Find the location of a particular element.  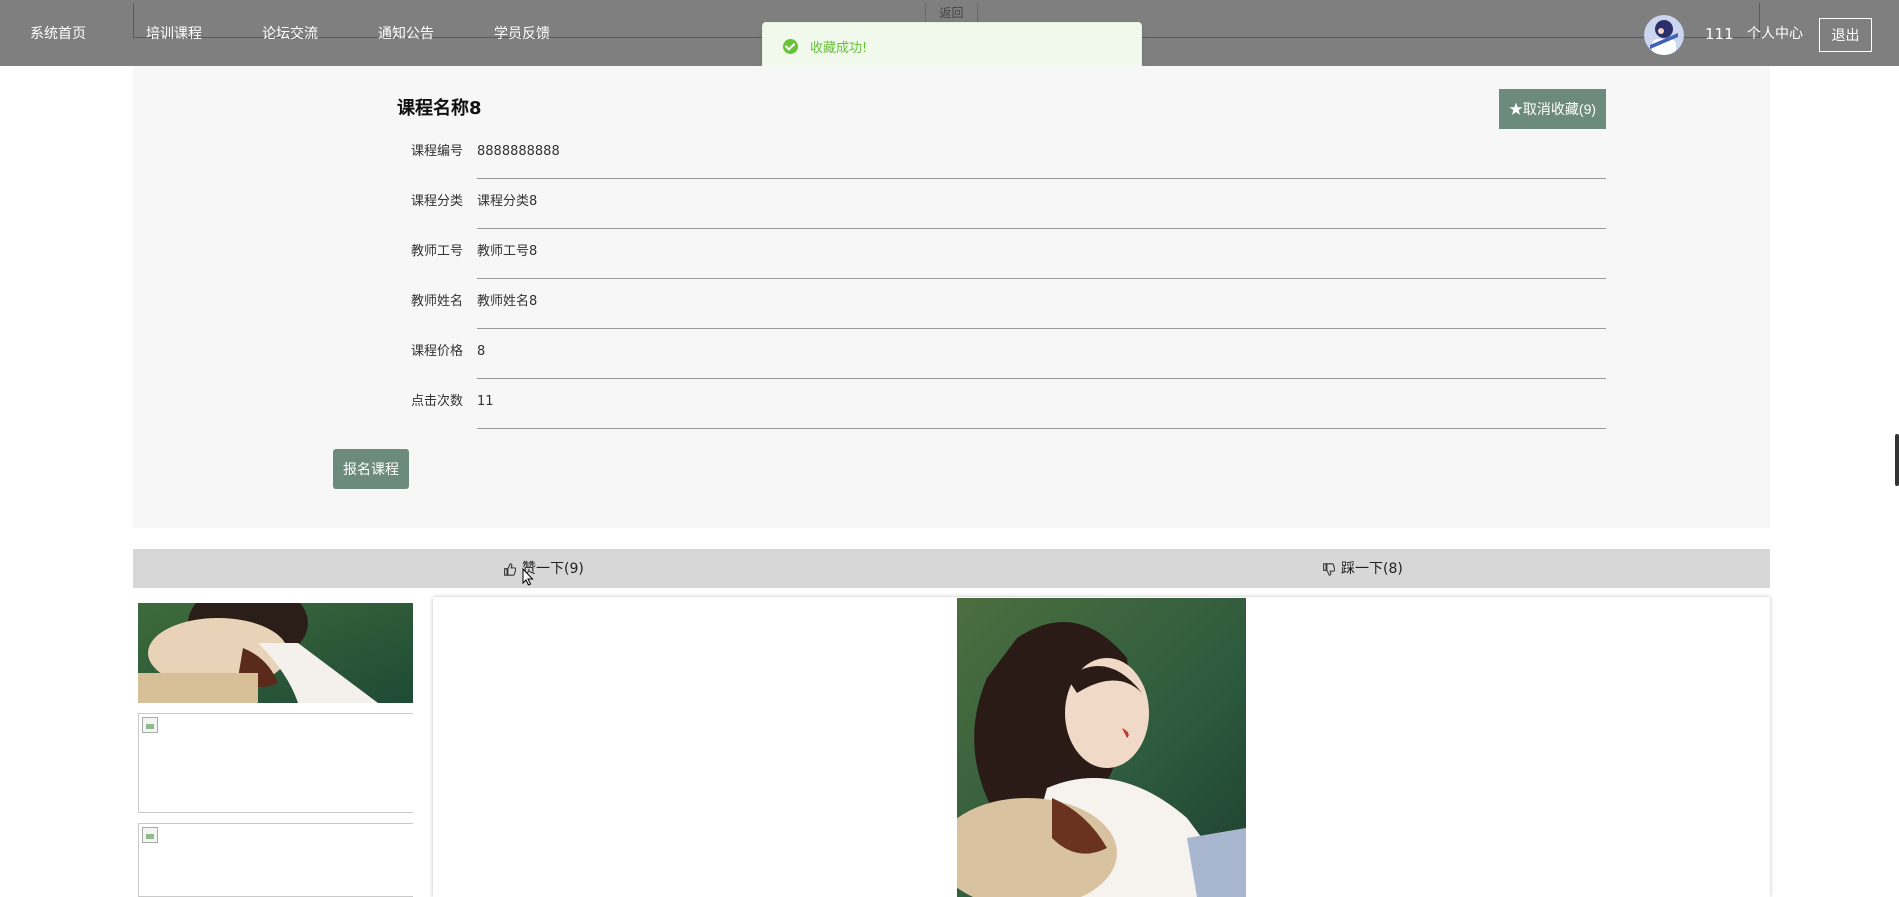

field-value: 课程分类8 is located at coordinates (507, 201).